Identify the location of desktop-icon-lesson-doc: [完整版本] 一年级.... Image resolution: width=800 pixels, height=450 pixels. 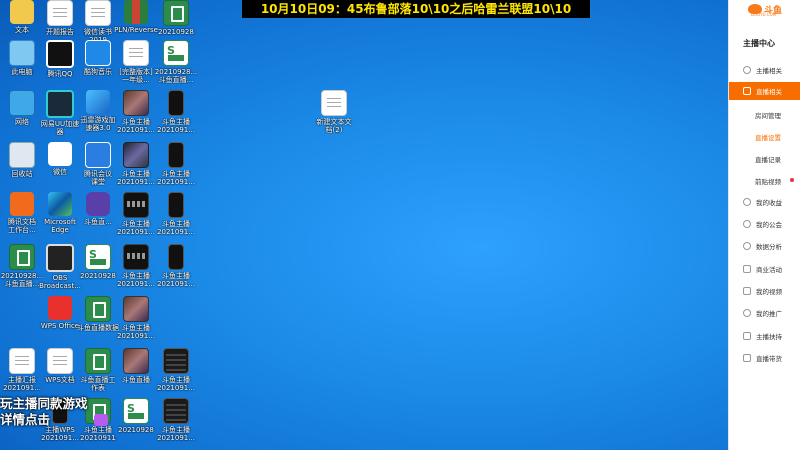
(136, 62).